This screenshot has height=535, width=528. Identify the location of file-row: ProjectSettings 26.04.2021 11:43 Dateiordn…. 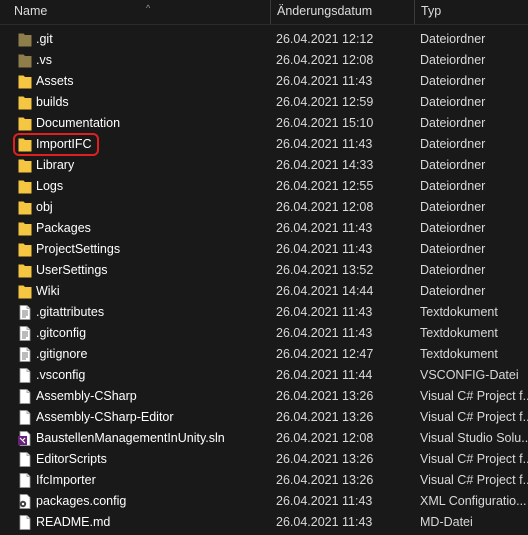
(264, 249).